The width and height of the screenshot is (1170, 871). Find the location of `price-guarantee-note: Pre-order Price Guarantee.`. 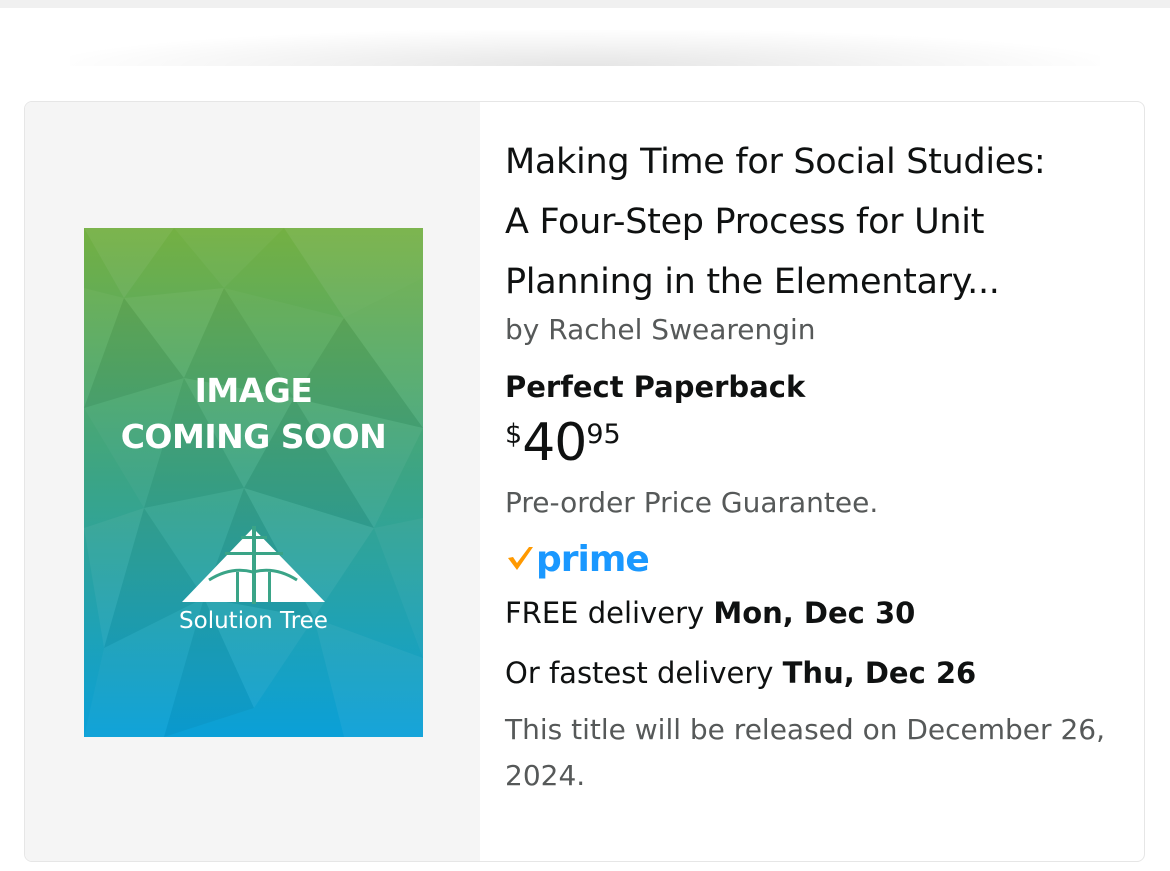

price-guarantee-note: Pre-order Price Guarantee. is located at coordinates (692, 502).